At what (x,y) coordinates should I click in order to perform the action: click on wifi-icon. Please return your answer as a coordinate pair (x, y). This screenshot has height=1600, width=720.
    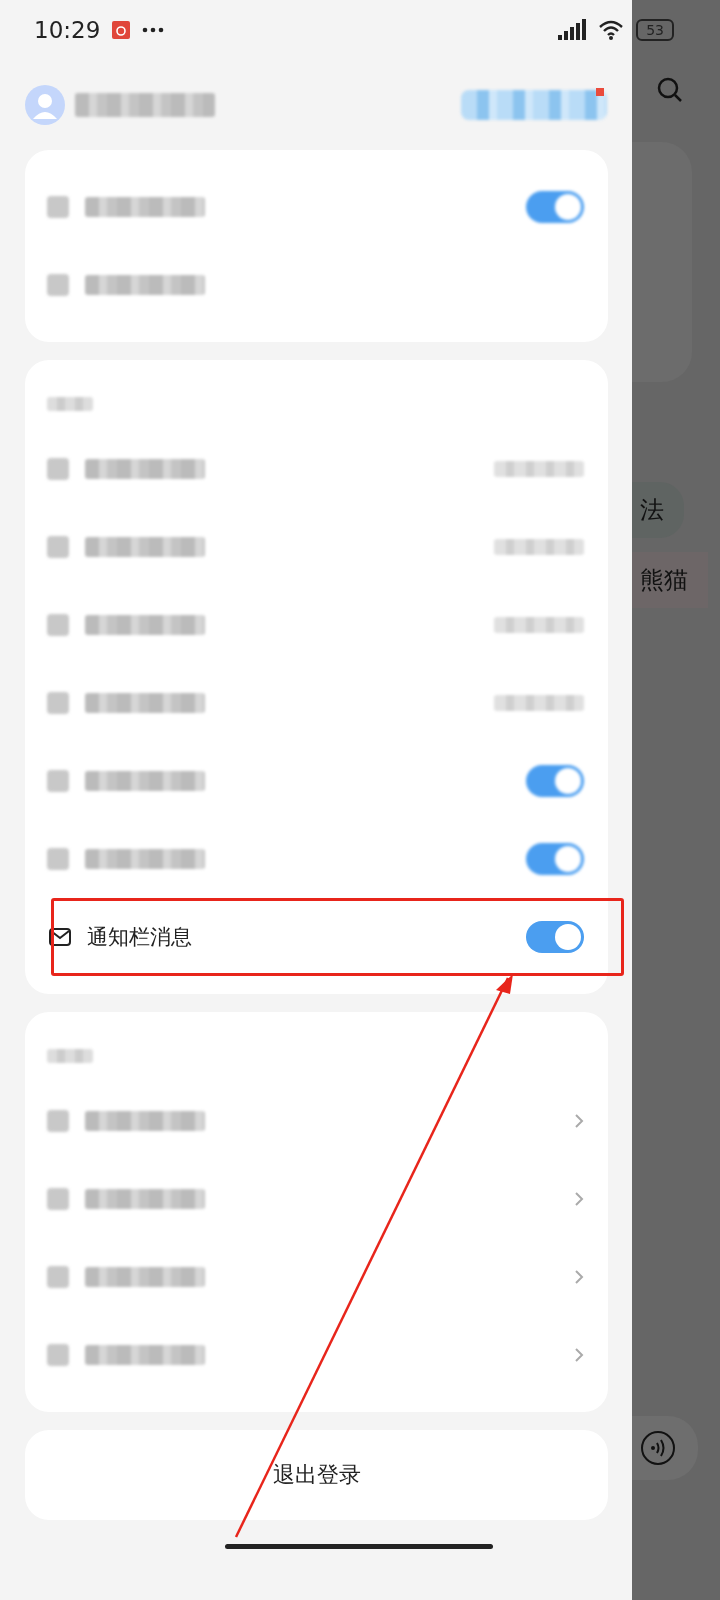
    Looking at the image, I should click on (611, 30).